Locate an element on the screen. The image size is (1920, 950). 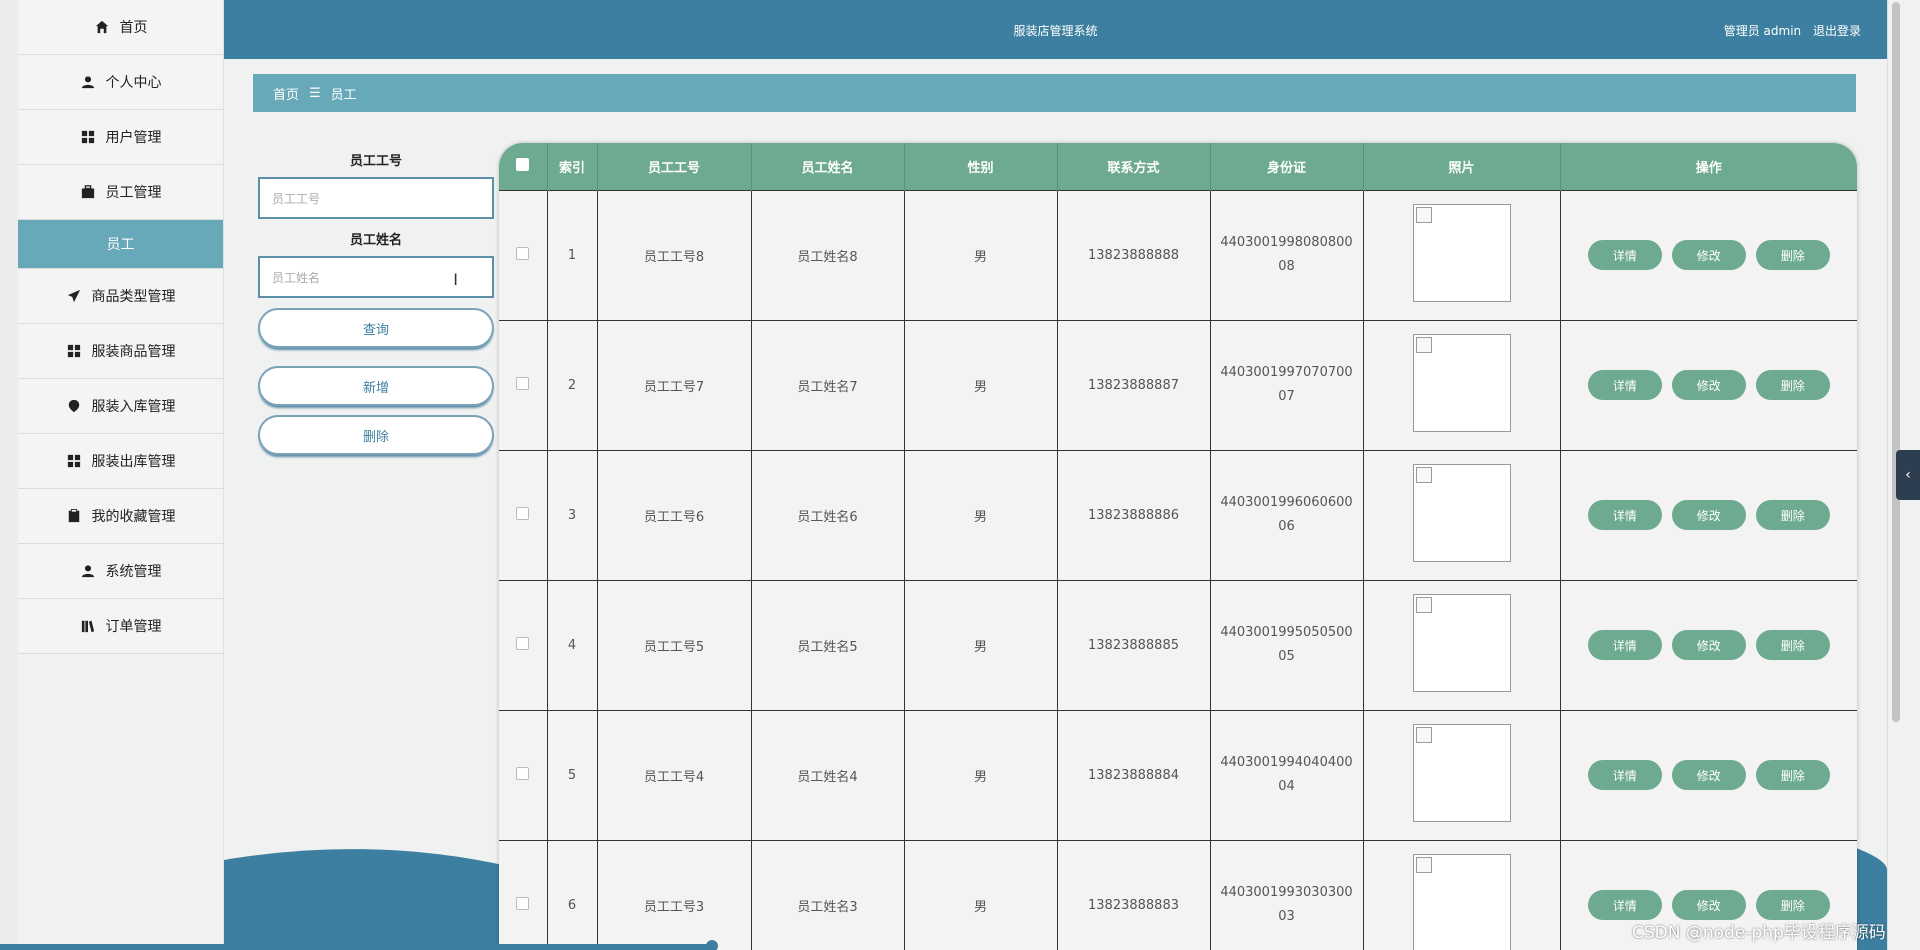
breadcrumb-home: 首页 is located at coordinates (286, 93).